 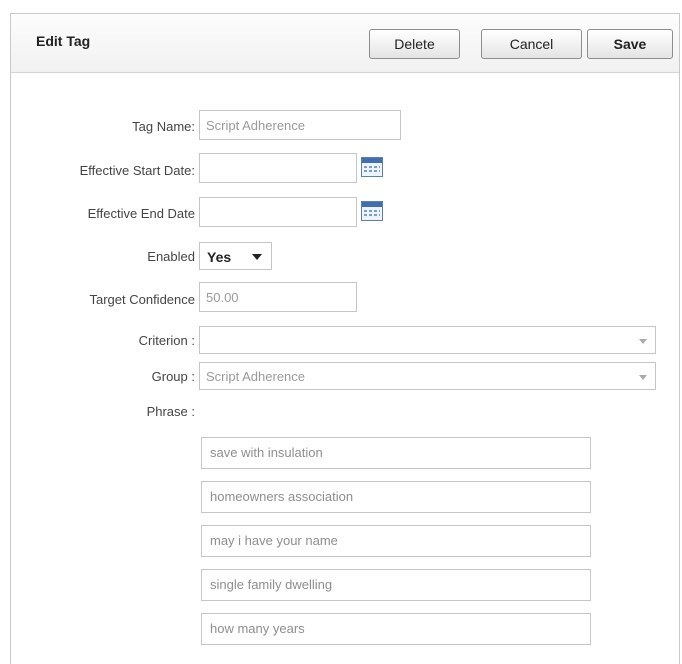 I want to click on enabled-label: Enabled, so click(x=171, y=256).